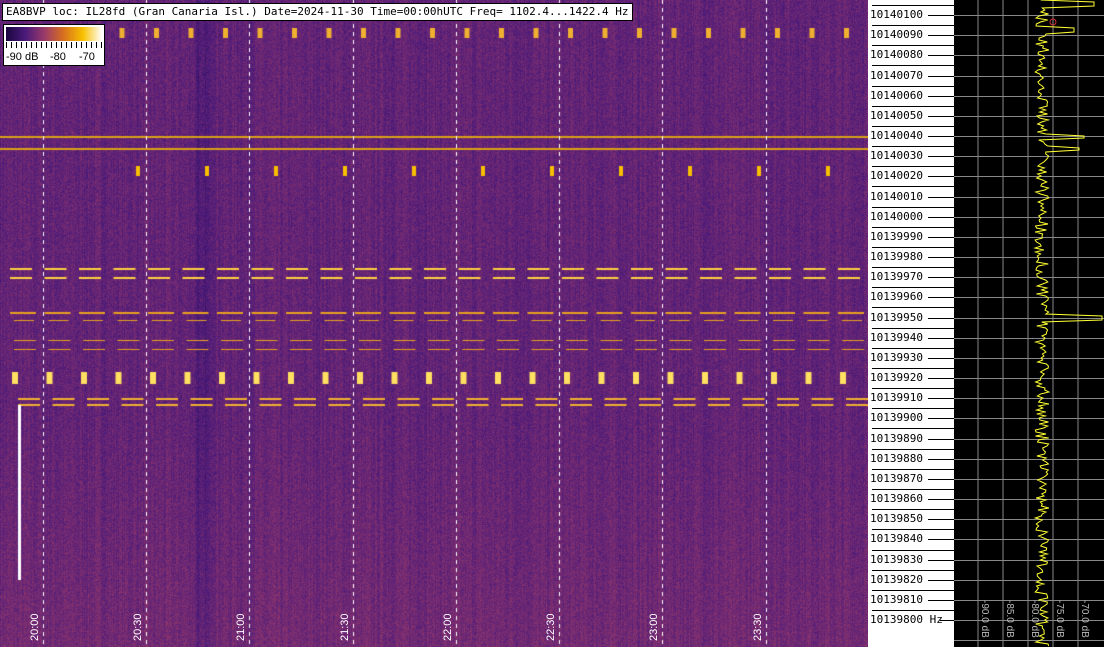 This screenshot has height=651, width=1104. I want to click on color-gradient, so click(54, 34).